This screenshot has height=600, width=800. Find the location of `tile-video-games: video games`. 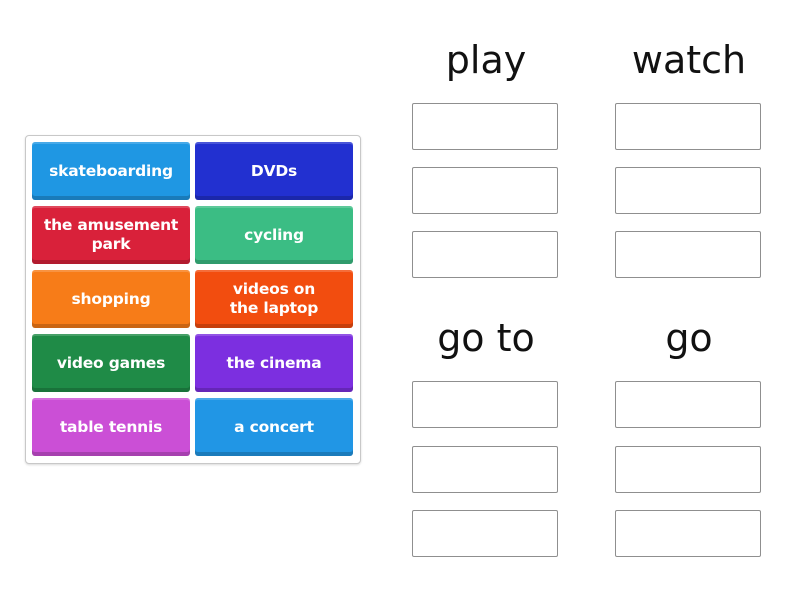

tile-video-games: video games is located at coordinates (111, 363).